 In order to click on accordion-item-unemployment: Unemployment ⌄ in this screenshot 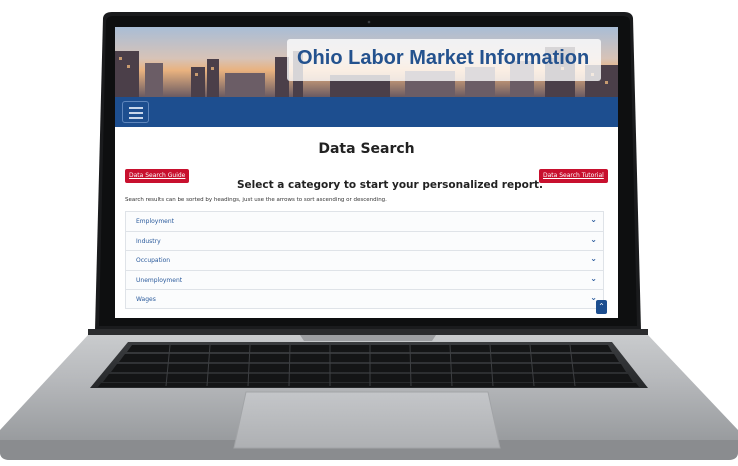, I will do `click(364, 279)`.